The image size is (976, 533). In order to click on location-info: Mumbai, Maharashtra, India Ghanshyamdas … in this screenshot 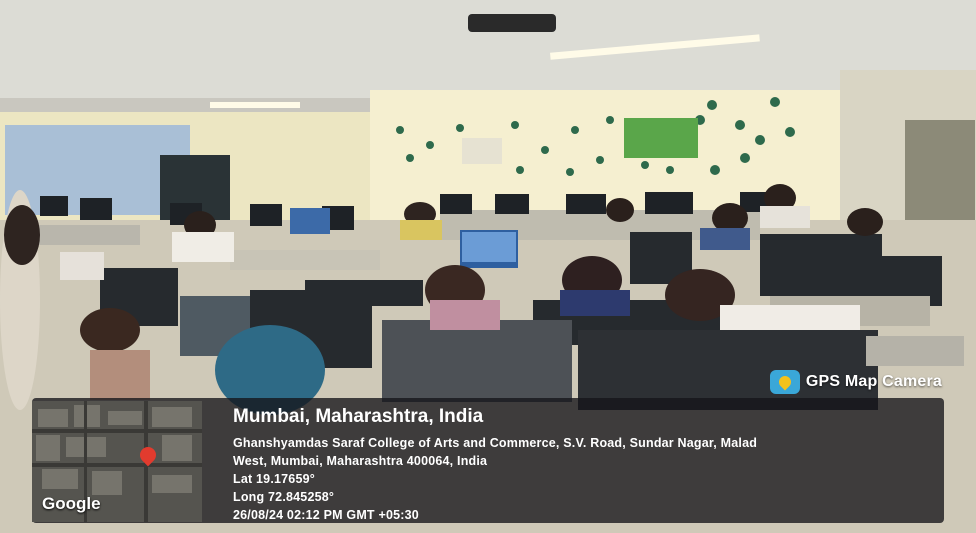, I will do `click(495, 465)`.